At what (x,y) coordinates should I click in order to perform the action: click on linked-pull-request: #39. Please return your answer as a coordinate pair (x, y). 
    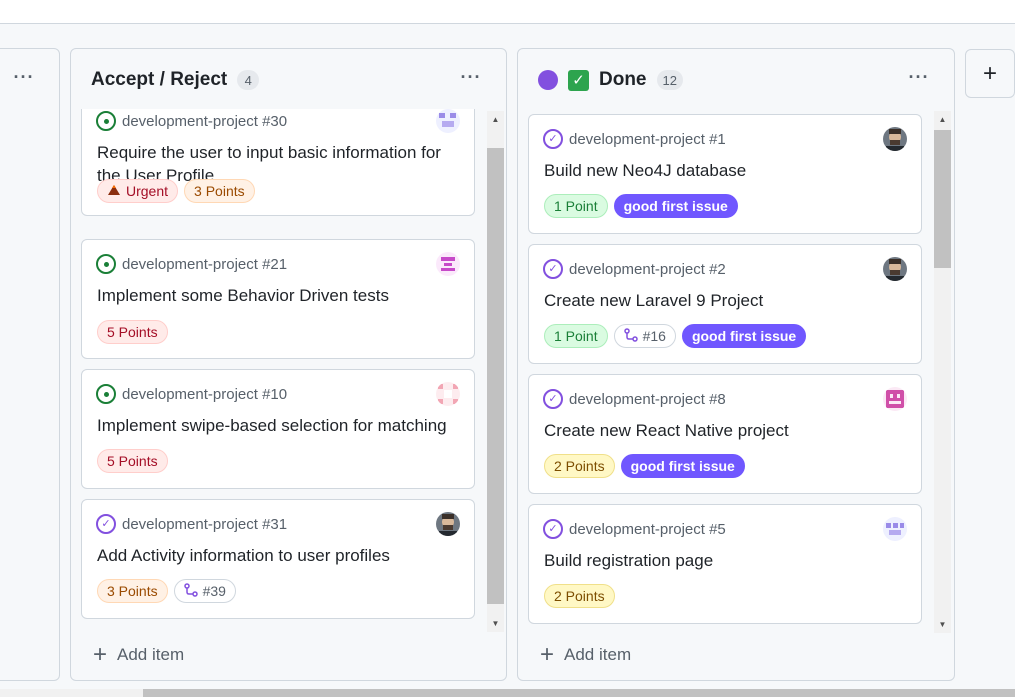
    Looking at the image, I should click on (204, 591).